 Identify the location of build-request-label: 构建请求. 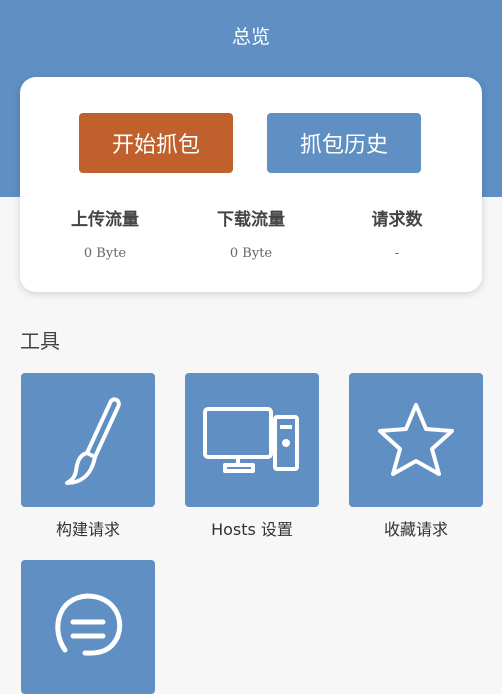
(87, 529).